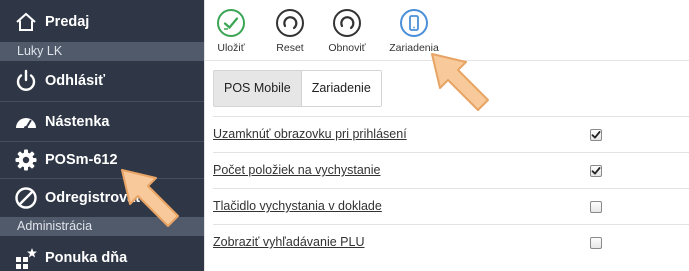  I want to click on setting-label: Uzamknúť obrazovku pri prihlásení, so click(310, 134).